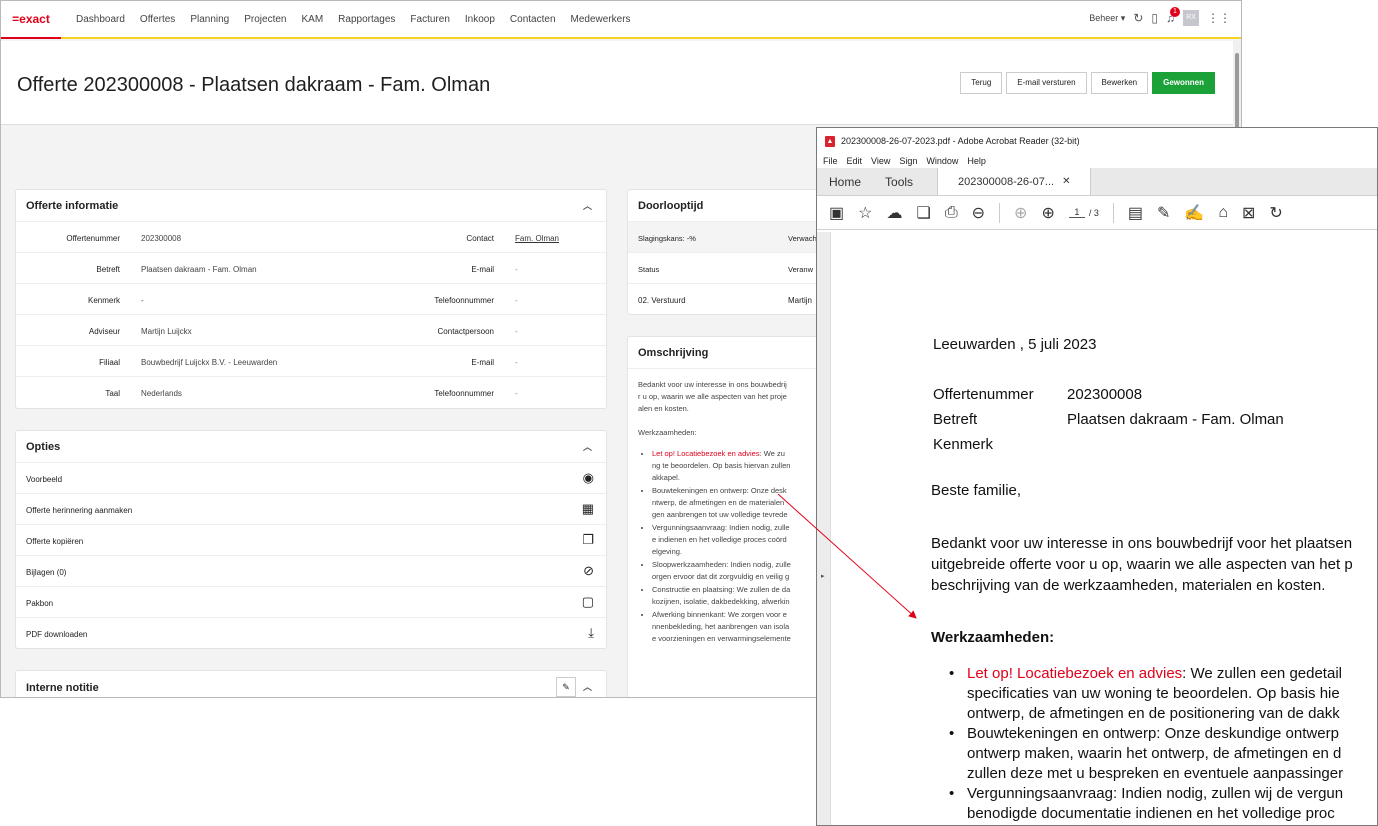 This screenshot has height=826, width=1378. I want to click on tab-document: 202300008-26-07... ✕, so click(1014, 181).